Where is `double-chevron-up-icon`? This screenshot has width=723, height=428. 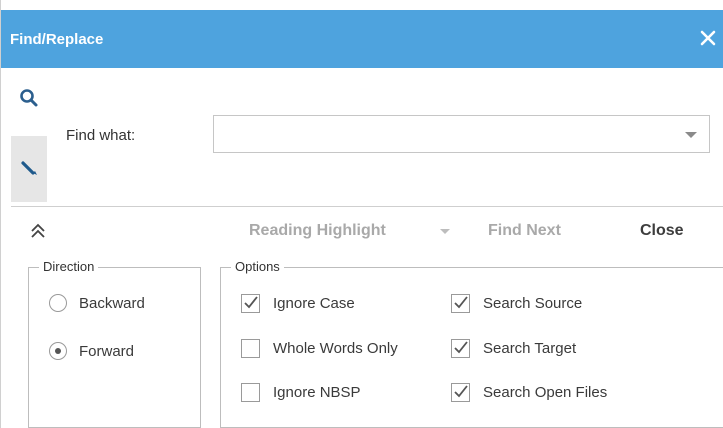
double-chevron-up-icon is located at coordinates (38, 231).